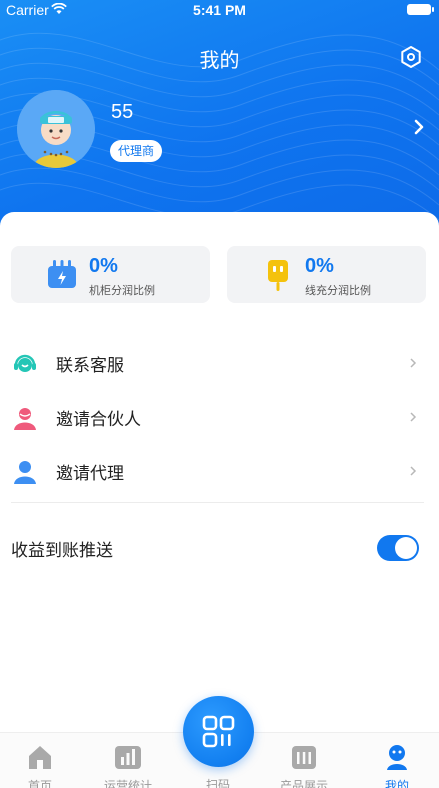  What do you see at coordinates (303, 783) in the screenshot?
I see `tab-products-label: 产品展示` at bounding box center [303, 783].